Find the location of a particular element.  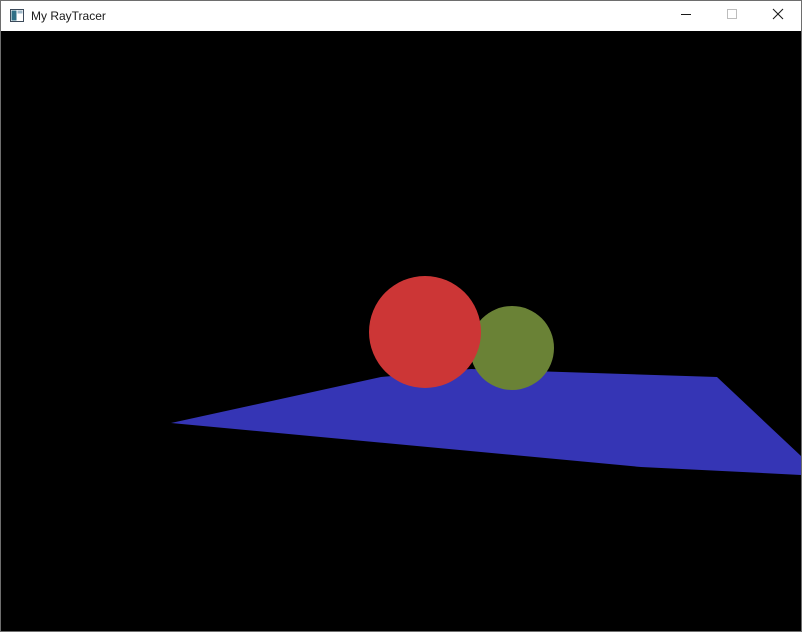

close-button is located at coordinates (778, 16).